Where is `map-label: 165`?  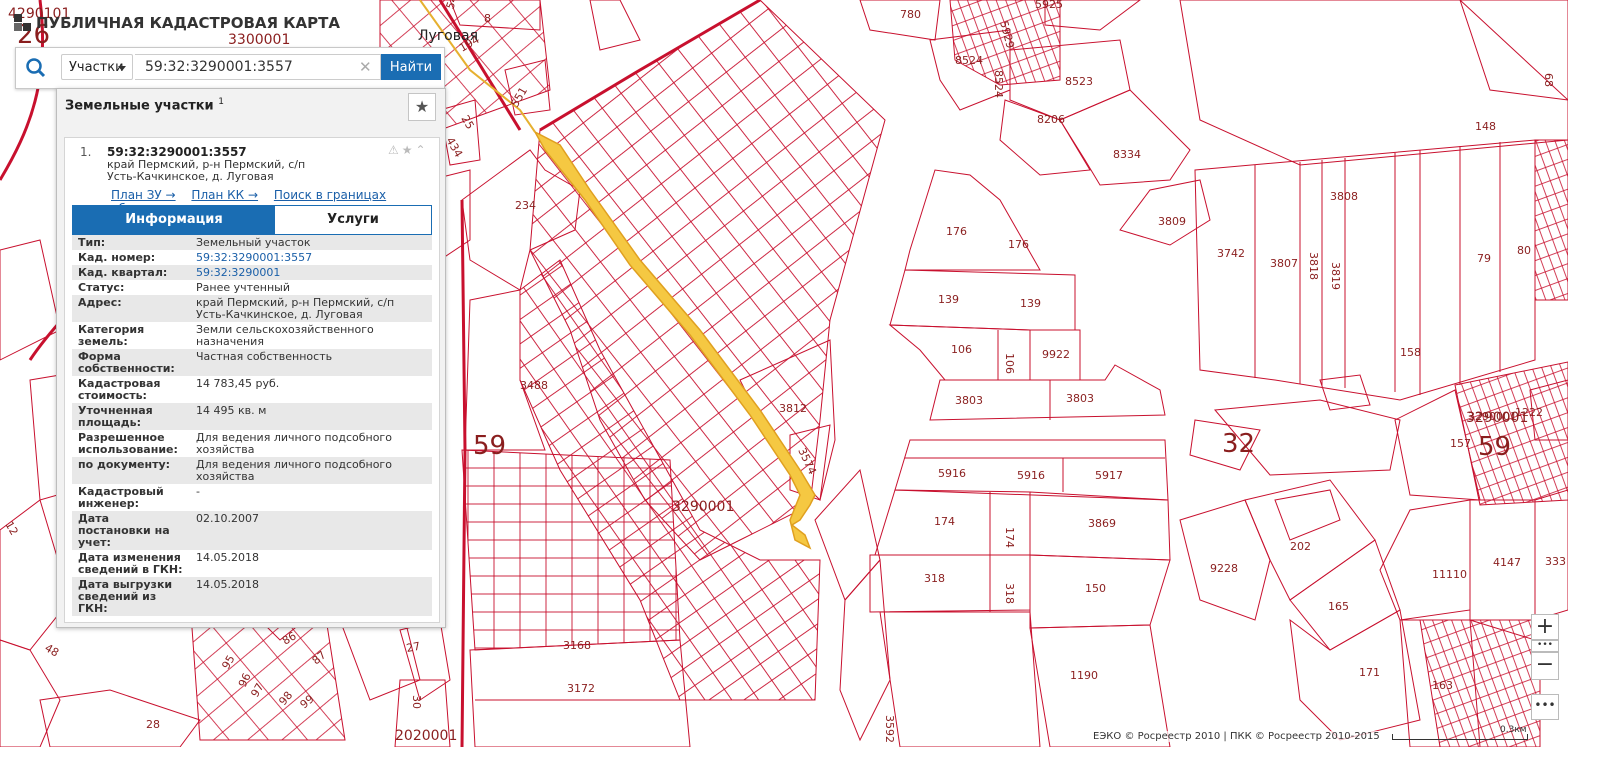 map-label: 165 is located at coordinates (1338, 606).